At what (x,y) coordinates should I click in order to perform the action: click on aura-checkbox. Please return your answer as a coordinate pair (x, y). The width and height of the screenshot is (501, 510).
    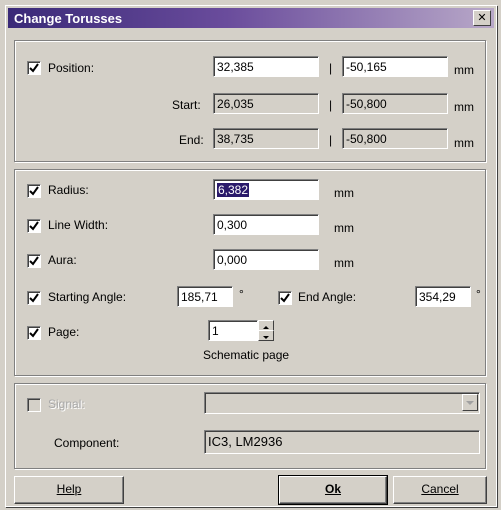
    Looking at the image, I should click on (34, 261).